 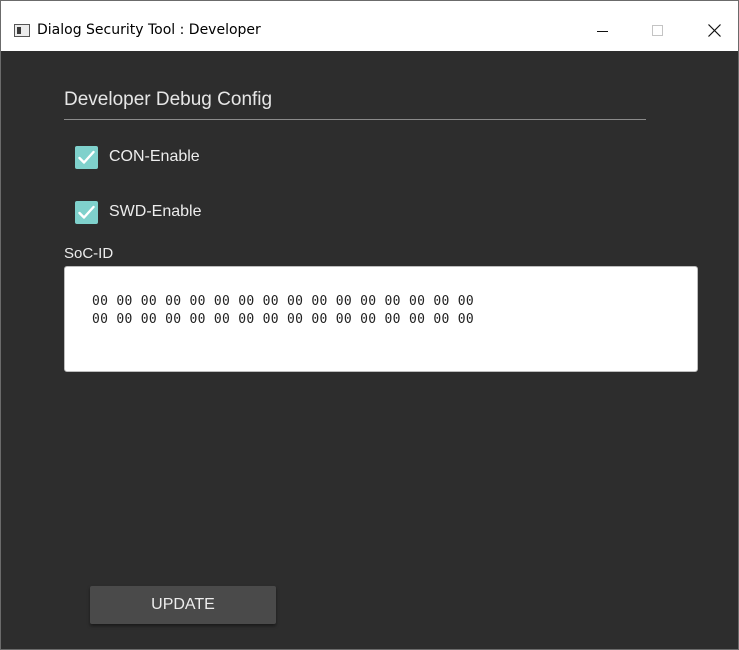 What do you see at coordinates (183, 605) in the screenshot?
I see `update-button: UPDATE` at bounding box center [183, 605].